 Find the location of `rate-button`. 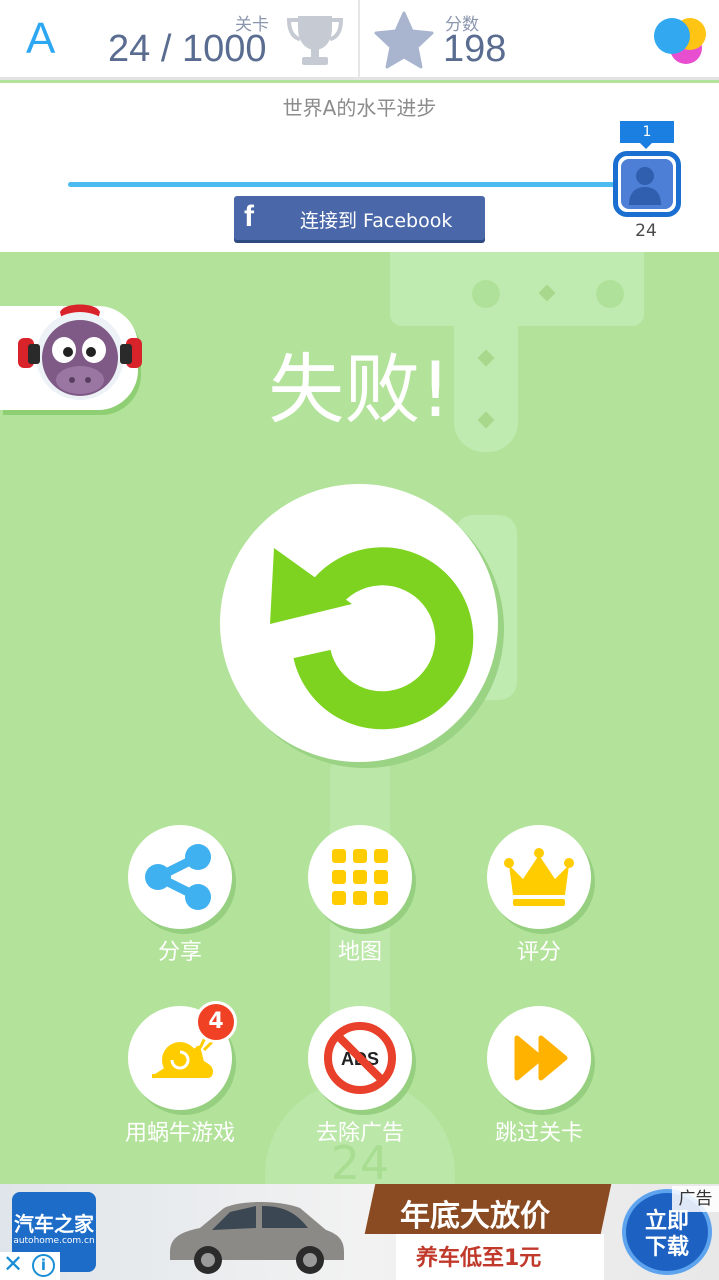

rate-button is located at coordinates (539, 877).